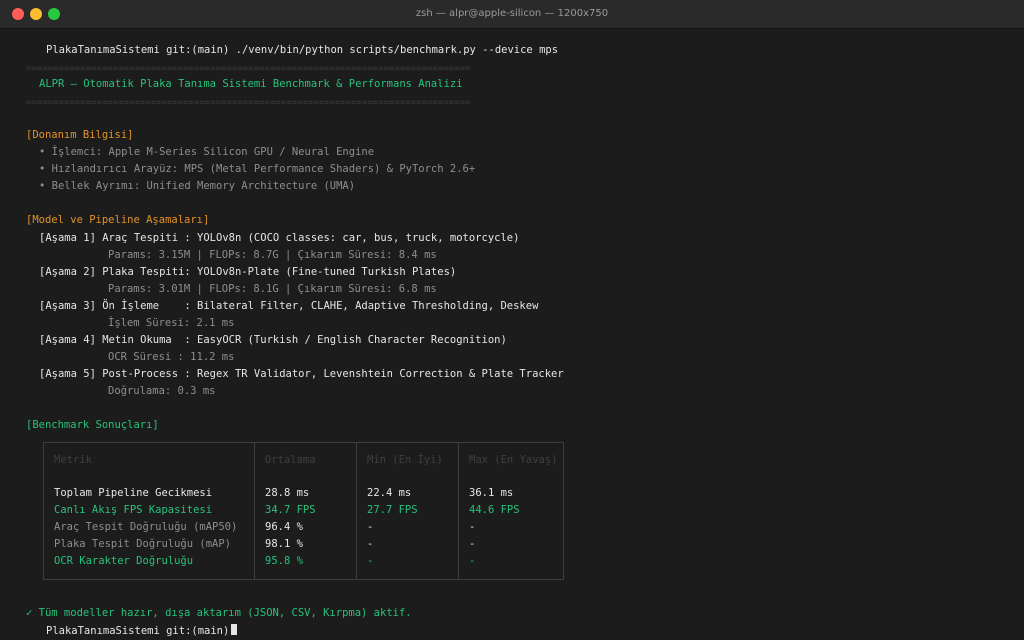 The image size is (1024, 640). Describe the element at coordinates (80, 135) in the screenshot. I see `hardware-heading: [Donanım Bilgisi]` at that location.